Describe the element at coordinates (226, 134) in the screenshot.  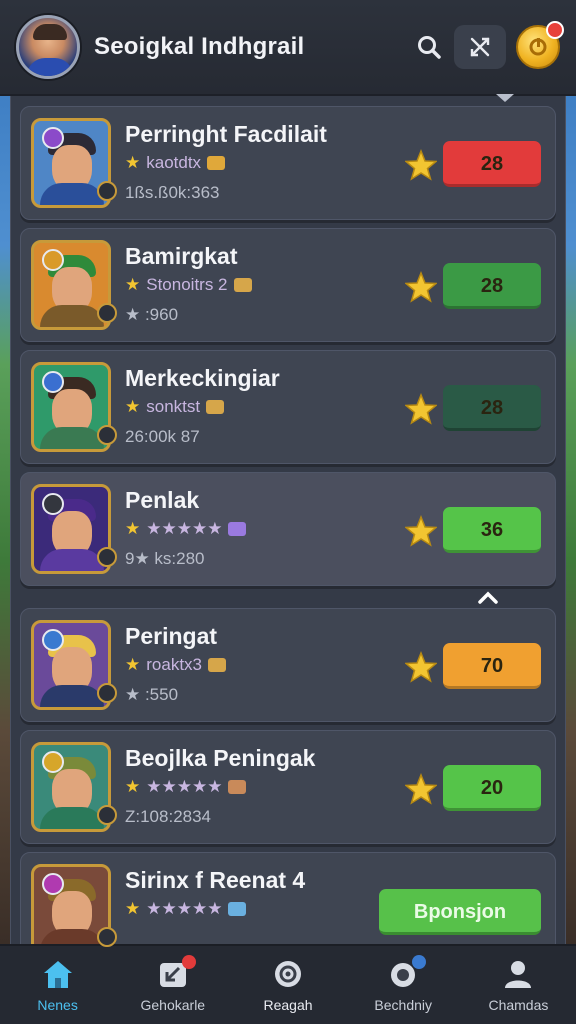
I see `player-name: Perringht Facdilait` at that location.